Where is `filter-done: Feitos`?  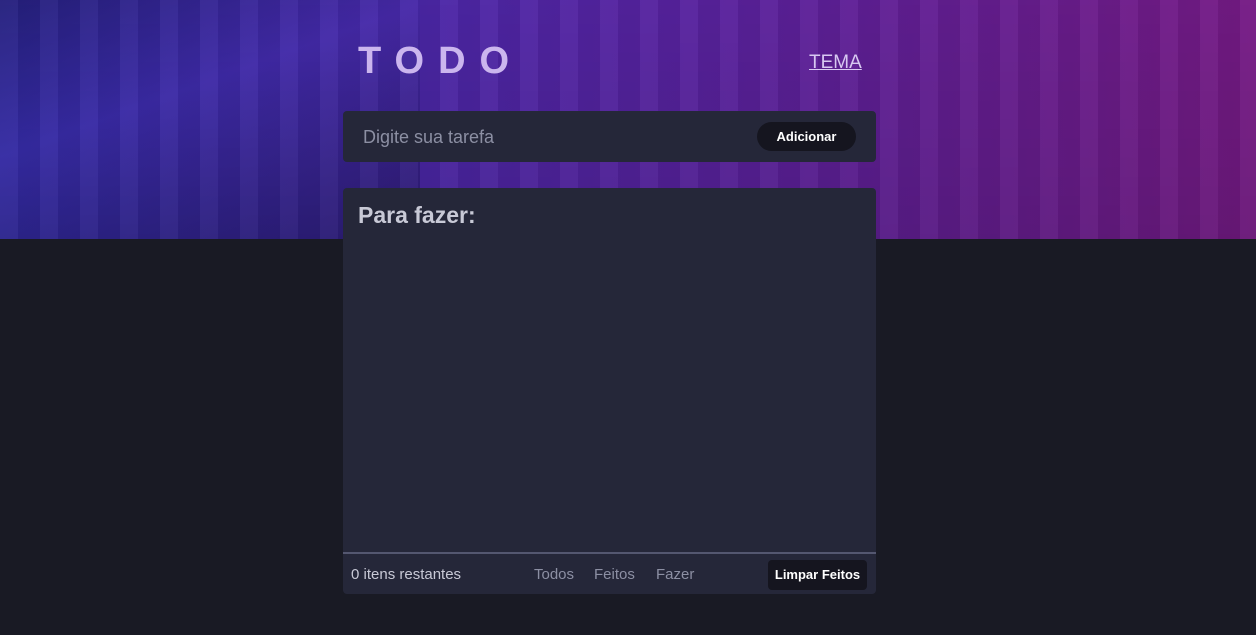 filter-done: Feitos is located at coordinates (614, 574).